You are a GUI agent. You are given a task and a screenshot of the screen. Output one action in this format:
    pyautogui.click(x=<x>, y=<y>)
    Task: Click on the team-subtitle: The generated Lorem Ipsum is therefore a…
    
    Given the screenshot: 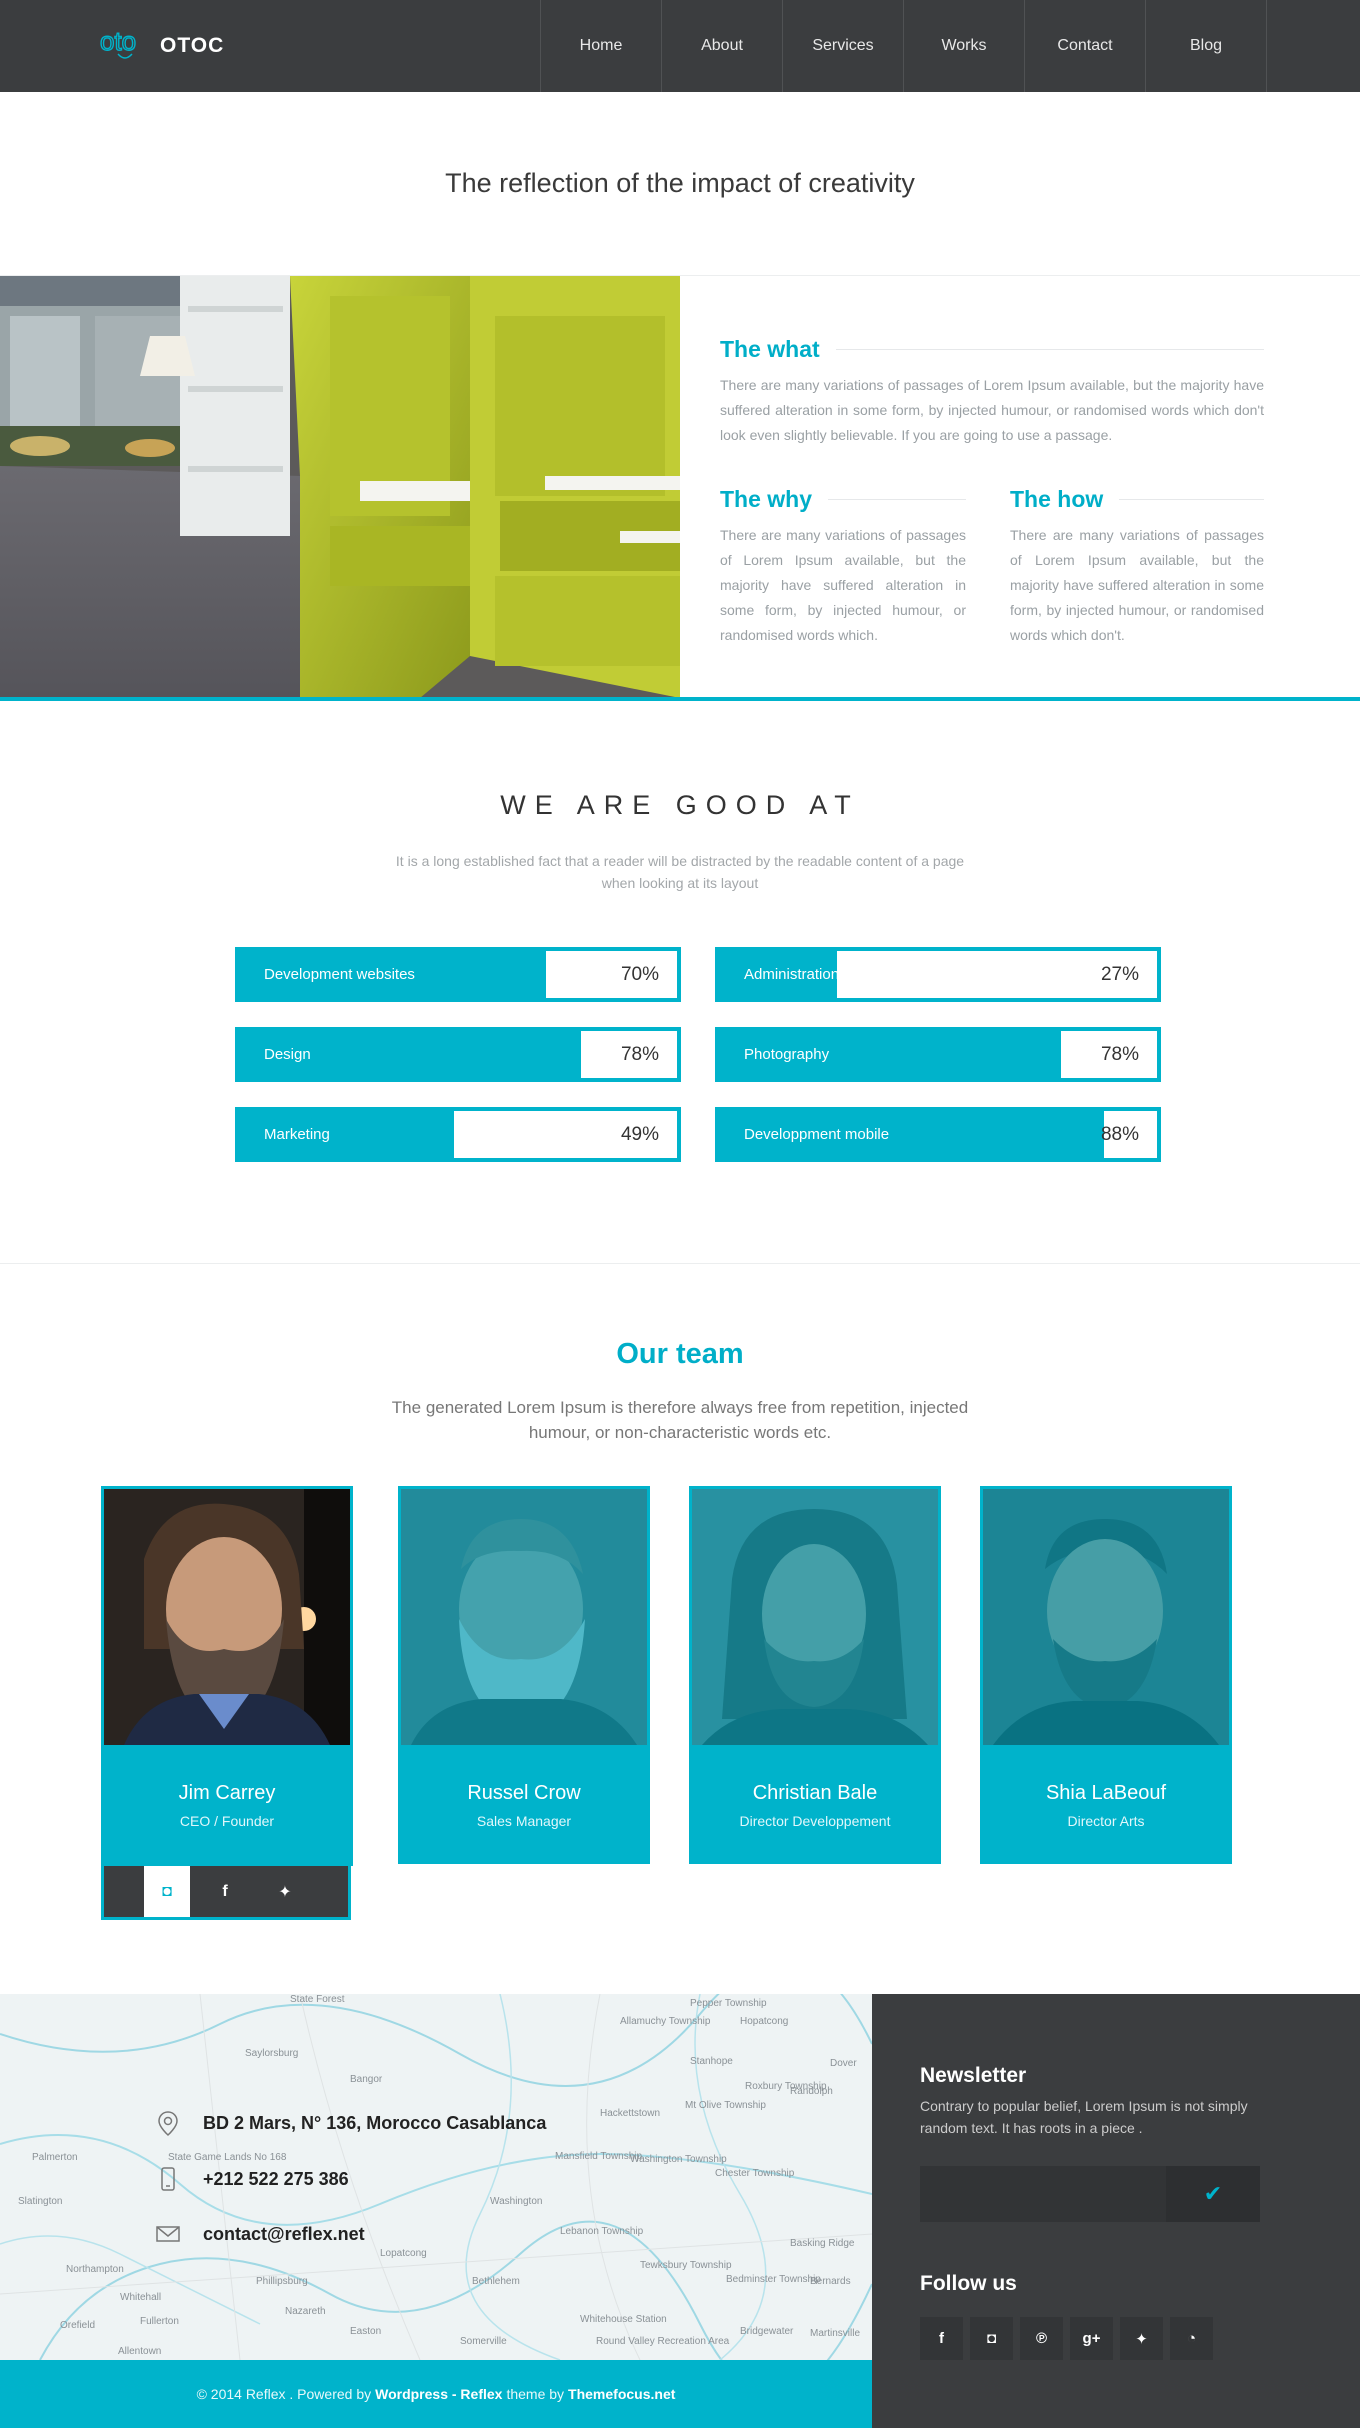 What is the action you would take?
    pyautogui.click(x=680, y=1420)
    